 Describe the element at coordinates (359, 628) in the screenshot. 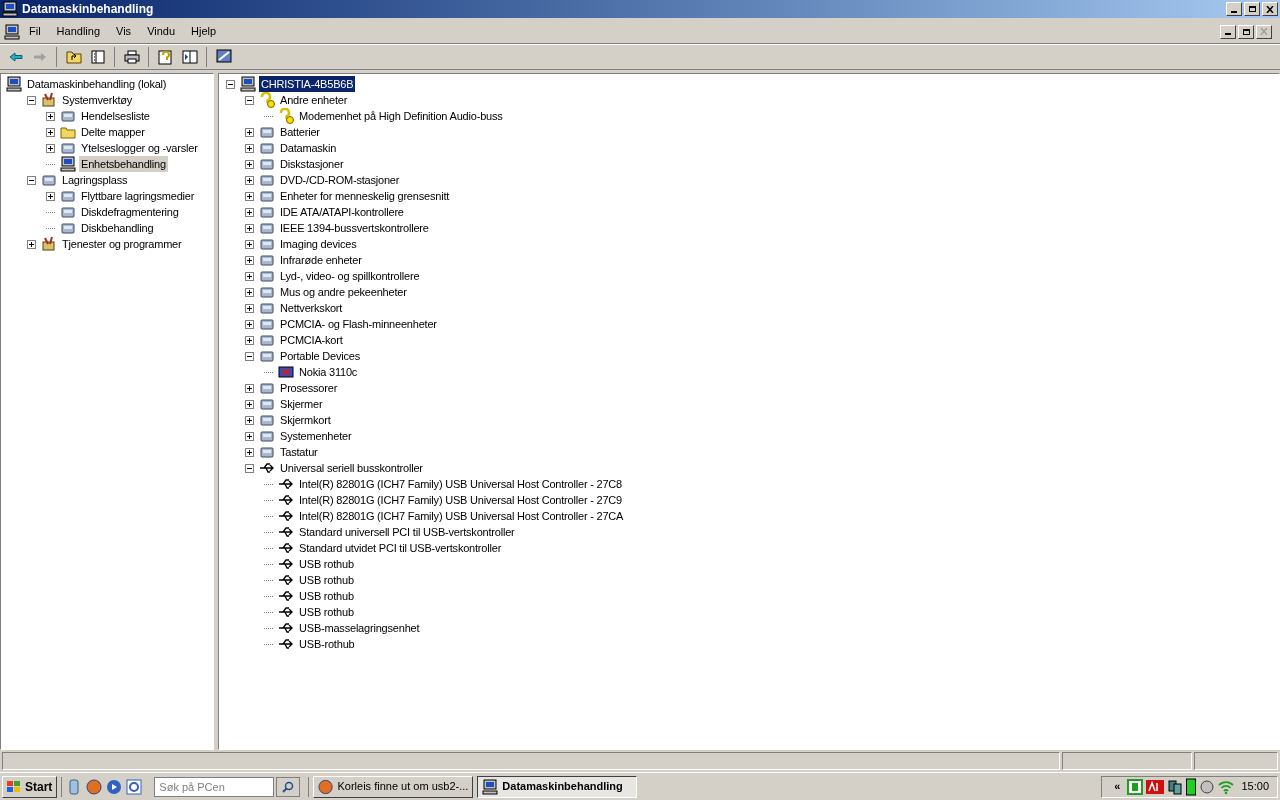

I see `tree-item: USB-masselagringsenhet` at that location.